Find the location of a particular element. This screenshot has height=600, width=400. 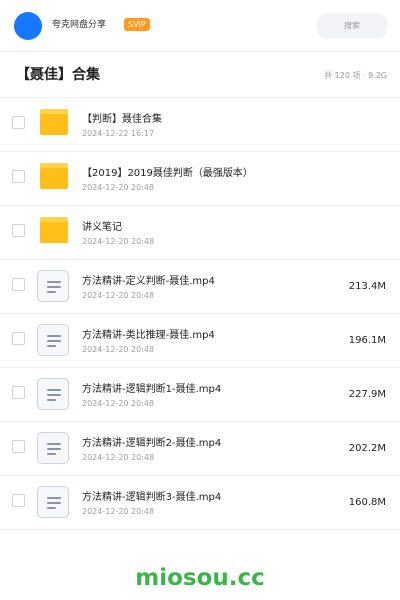

list-item: 讲义笔记 2024-12-20 20:48 is located at coordinates (200, 233).